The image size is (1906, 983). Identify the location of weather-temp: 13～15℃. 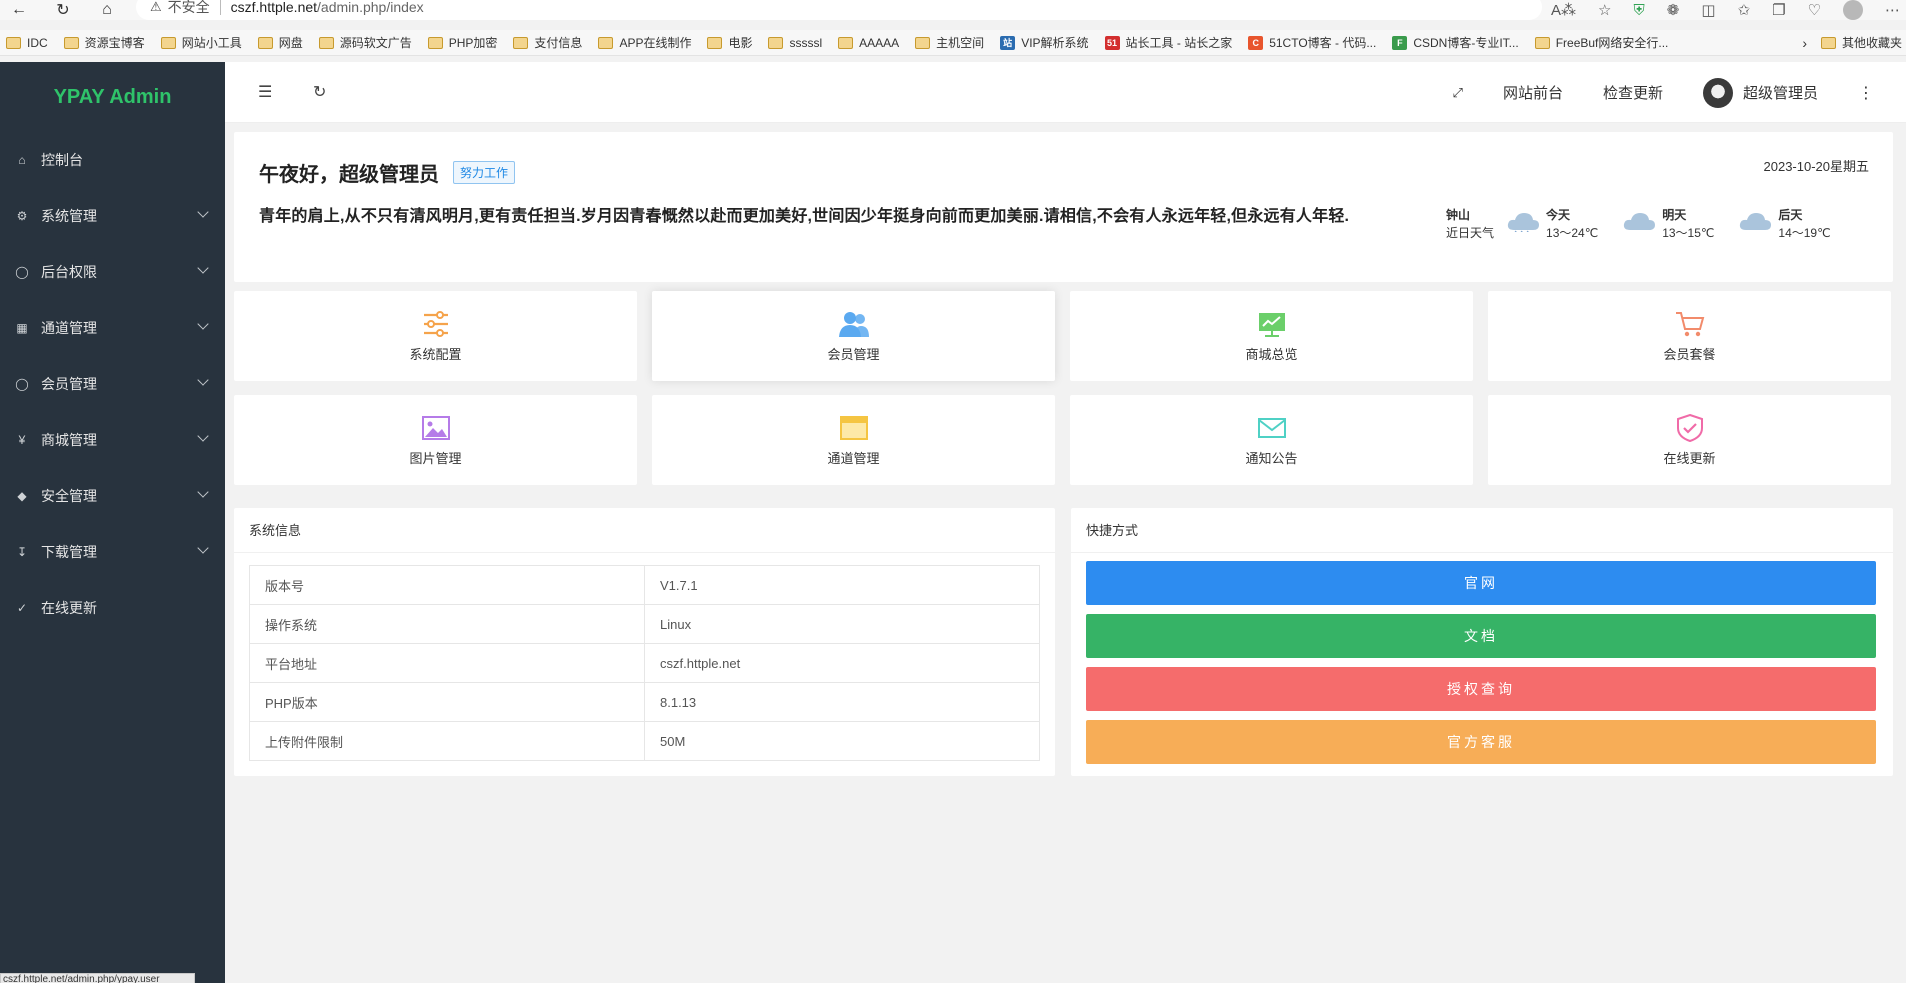
(1688, 233).